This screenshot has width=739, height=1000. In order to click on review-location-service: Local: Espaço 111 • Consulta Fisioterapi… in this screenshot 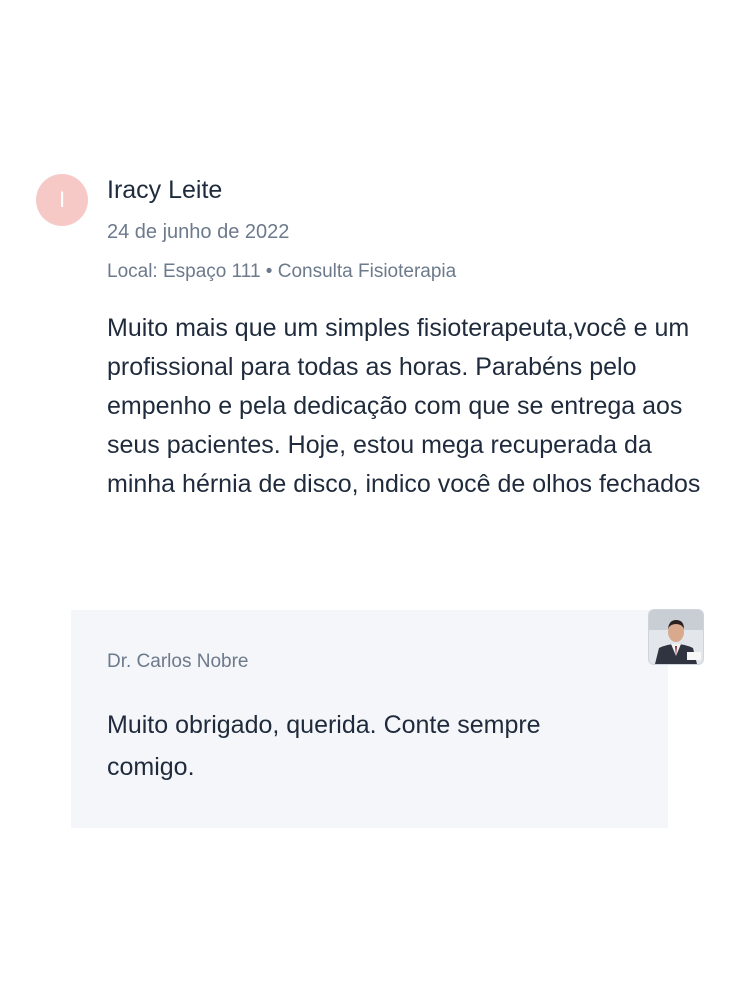, I will do `click(282, 271)`.